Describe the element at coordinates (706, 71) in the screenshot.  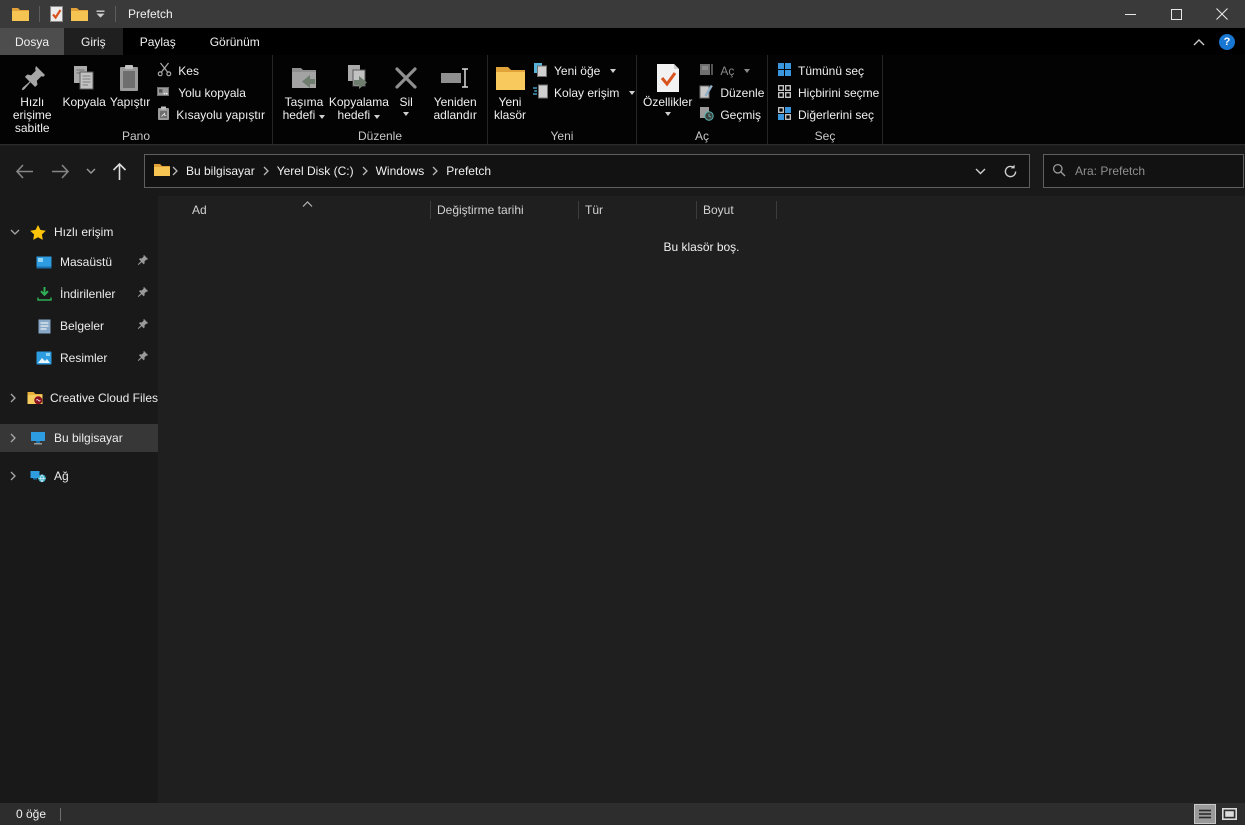
I see `open-icon` at that location.